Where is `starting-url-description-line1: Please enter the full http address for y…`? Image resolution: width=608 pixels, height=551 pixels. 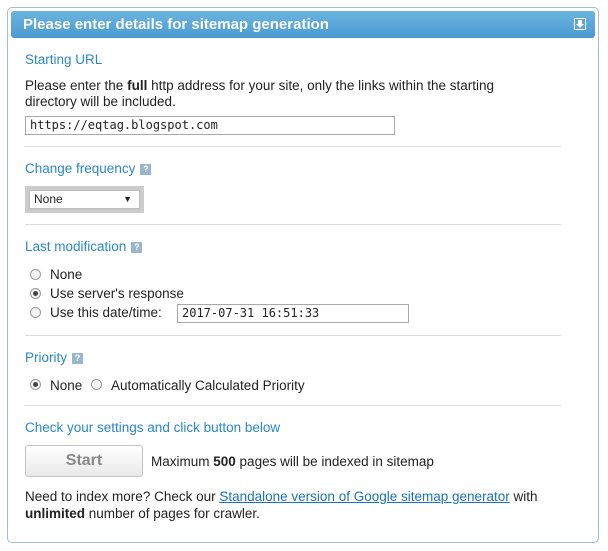 starting-url-description-line1: Please enter the full http address for y… is located at coordinates (259, 85).